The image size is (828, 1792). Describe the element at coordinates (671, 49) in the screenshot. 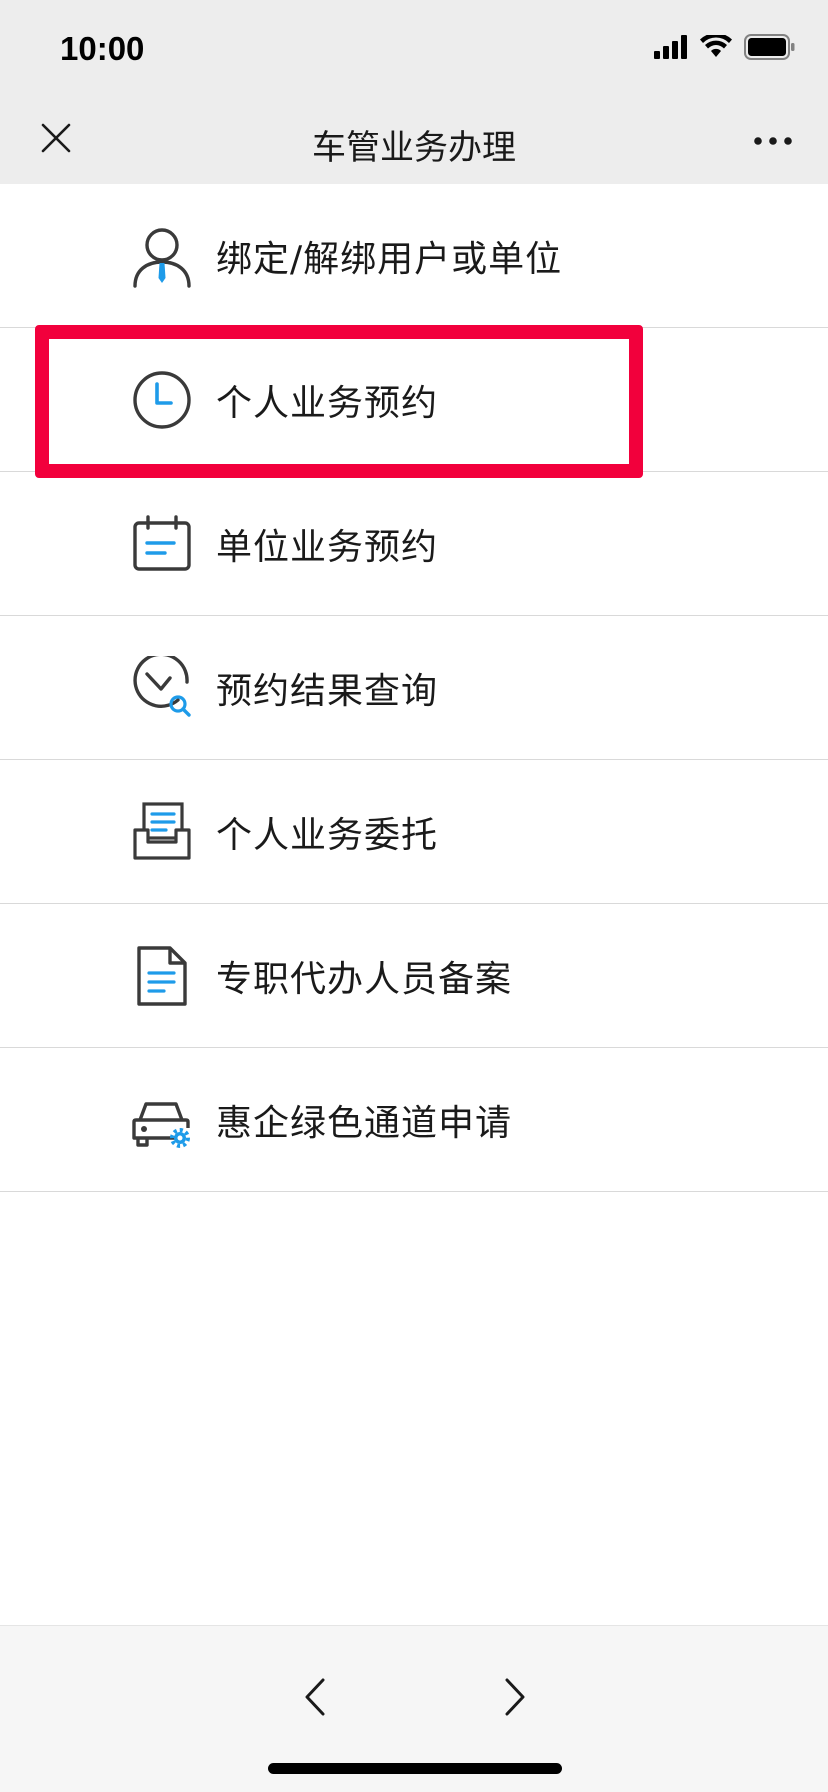

I see `signal-icon` at that location.